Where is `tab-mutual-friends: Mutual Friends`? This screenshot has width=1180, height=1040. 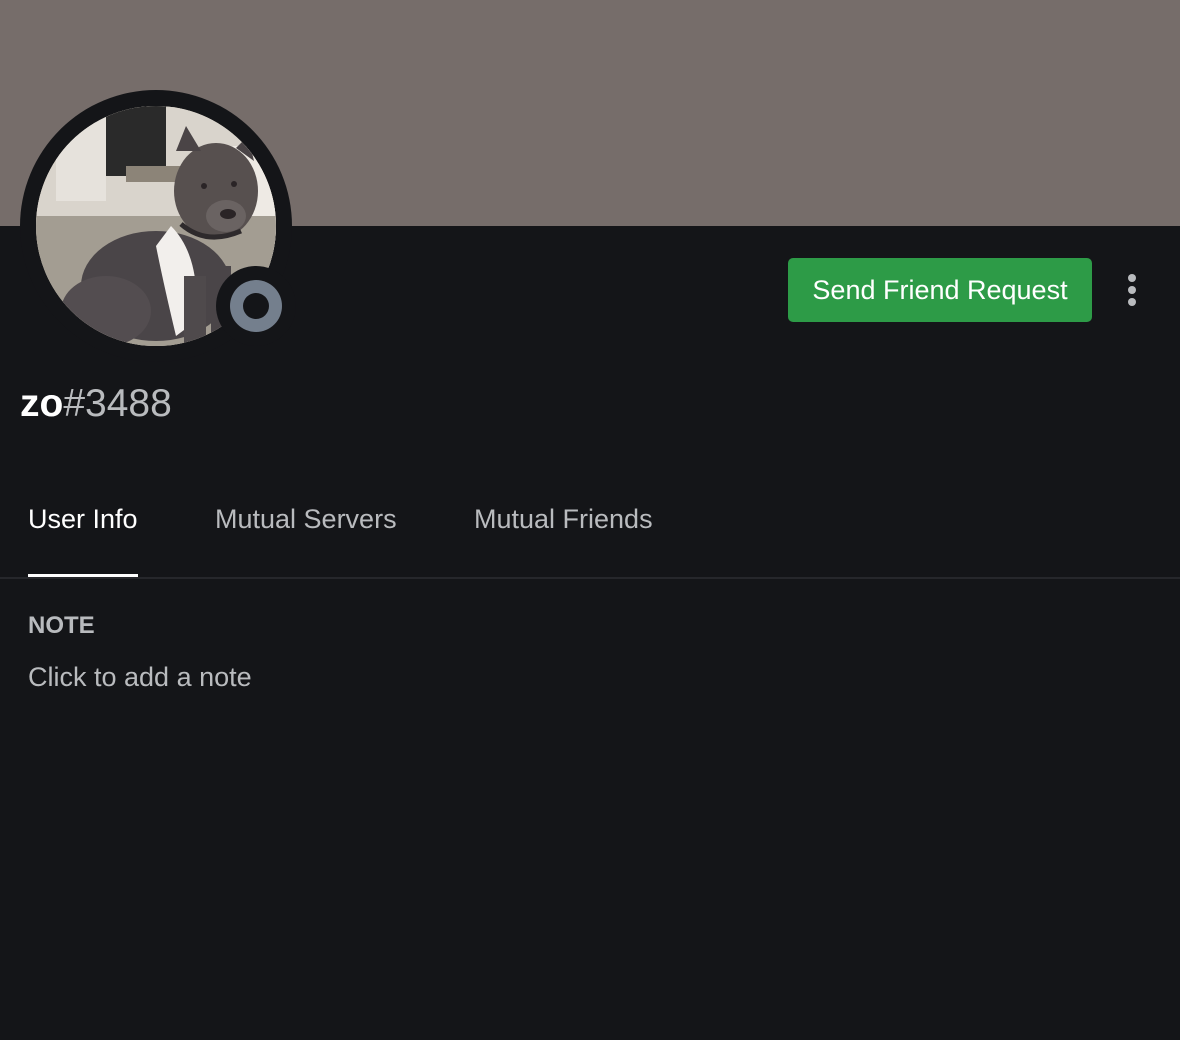 tab-mutual-friends: Mutual Friends is located at coordinates (563, 533).